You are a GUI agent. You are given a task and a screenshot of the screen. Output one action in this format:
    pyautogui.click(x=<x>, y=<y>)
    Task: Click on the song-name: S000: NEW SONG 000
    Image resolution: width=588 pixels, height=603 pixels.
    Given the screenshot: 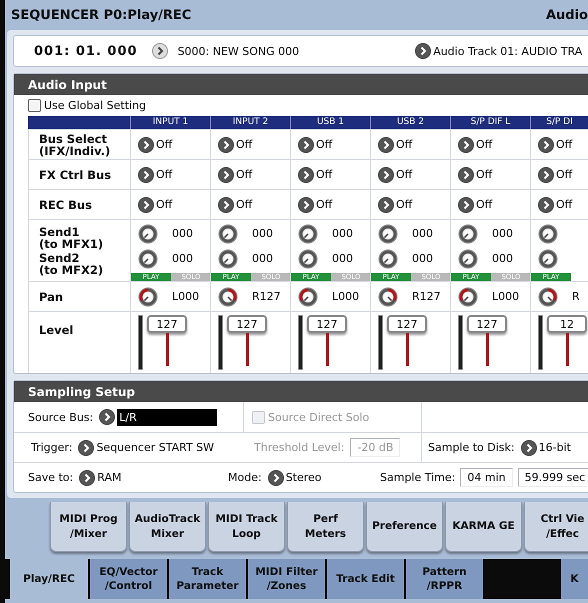 What is the action you would take?
    pyautogui.click(x=239, y=51)
    